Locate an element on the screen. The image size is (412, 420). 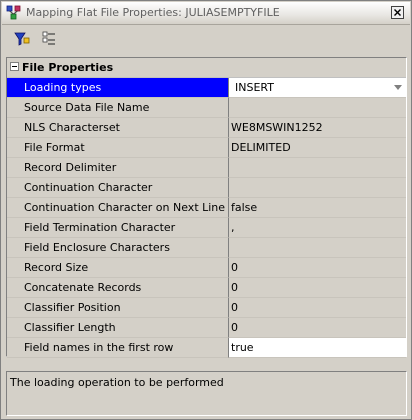
category-label: File Properties is located at coordinates (68, 67).